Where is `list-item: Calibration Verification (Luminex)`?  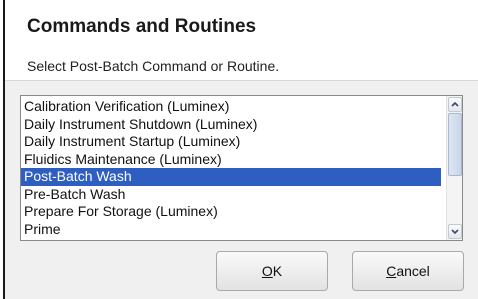 list-item: Calibration Verification (Luminex) is located at coordinates (231, 107).